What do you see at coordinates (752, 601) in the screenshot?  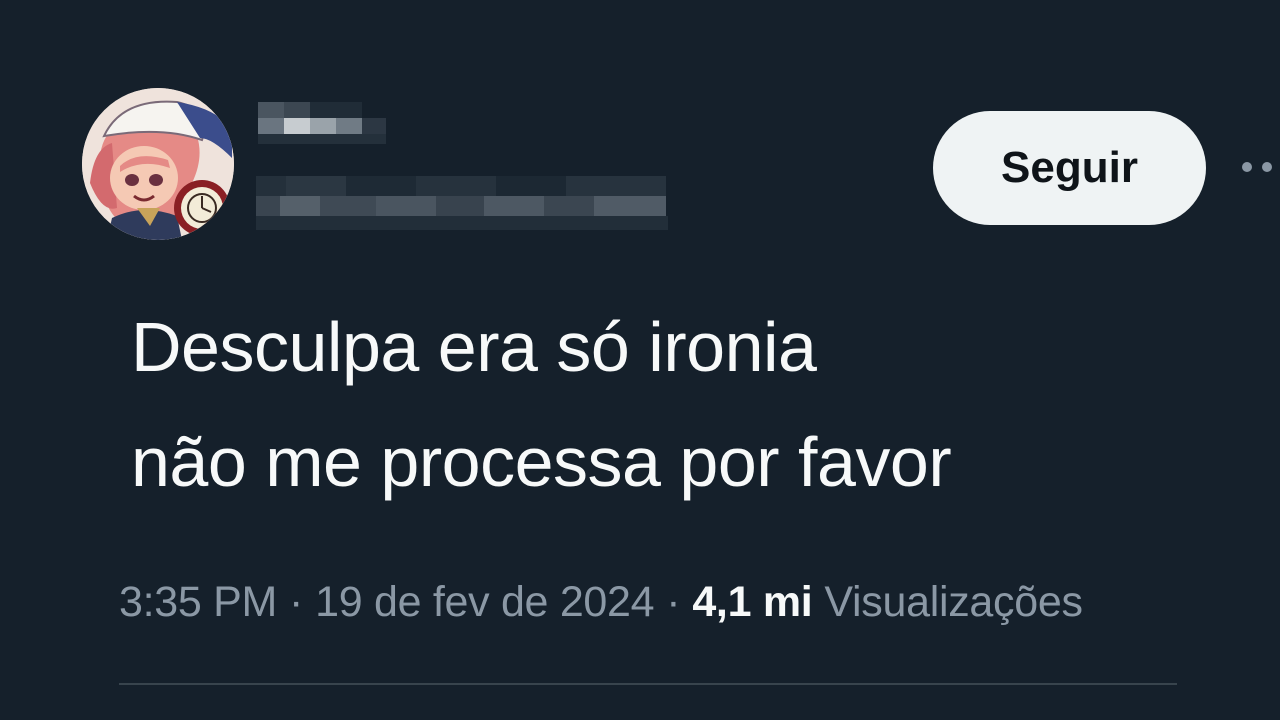 I see `views-count: 4,1 mi` at bounding box center [752, 601].